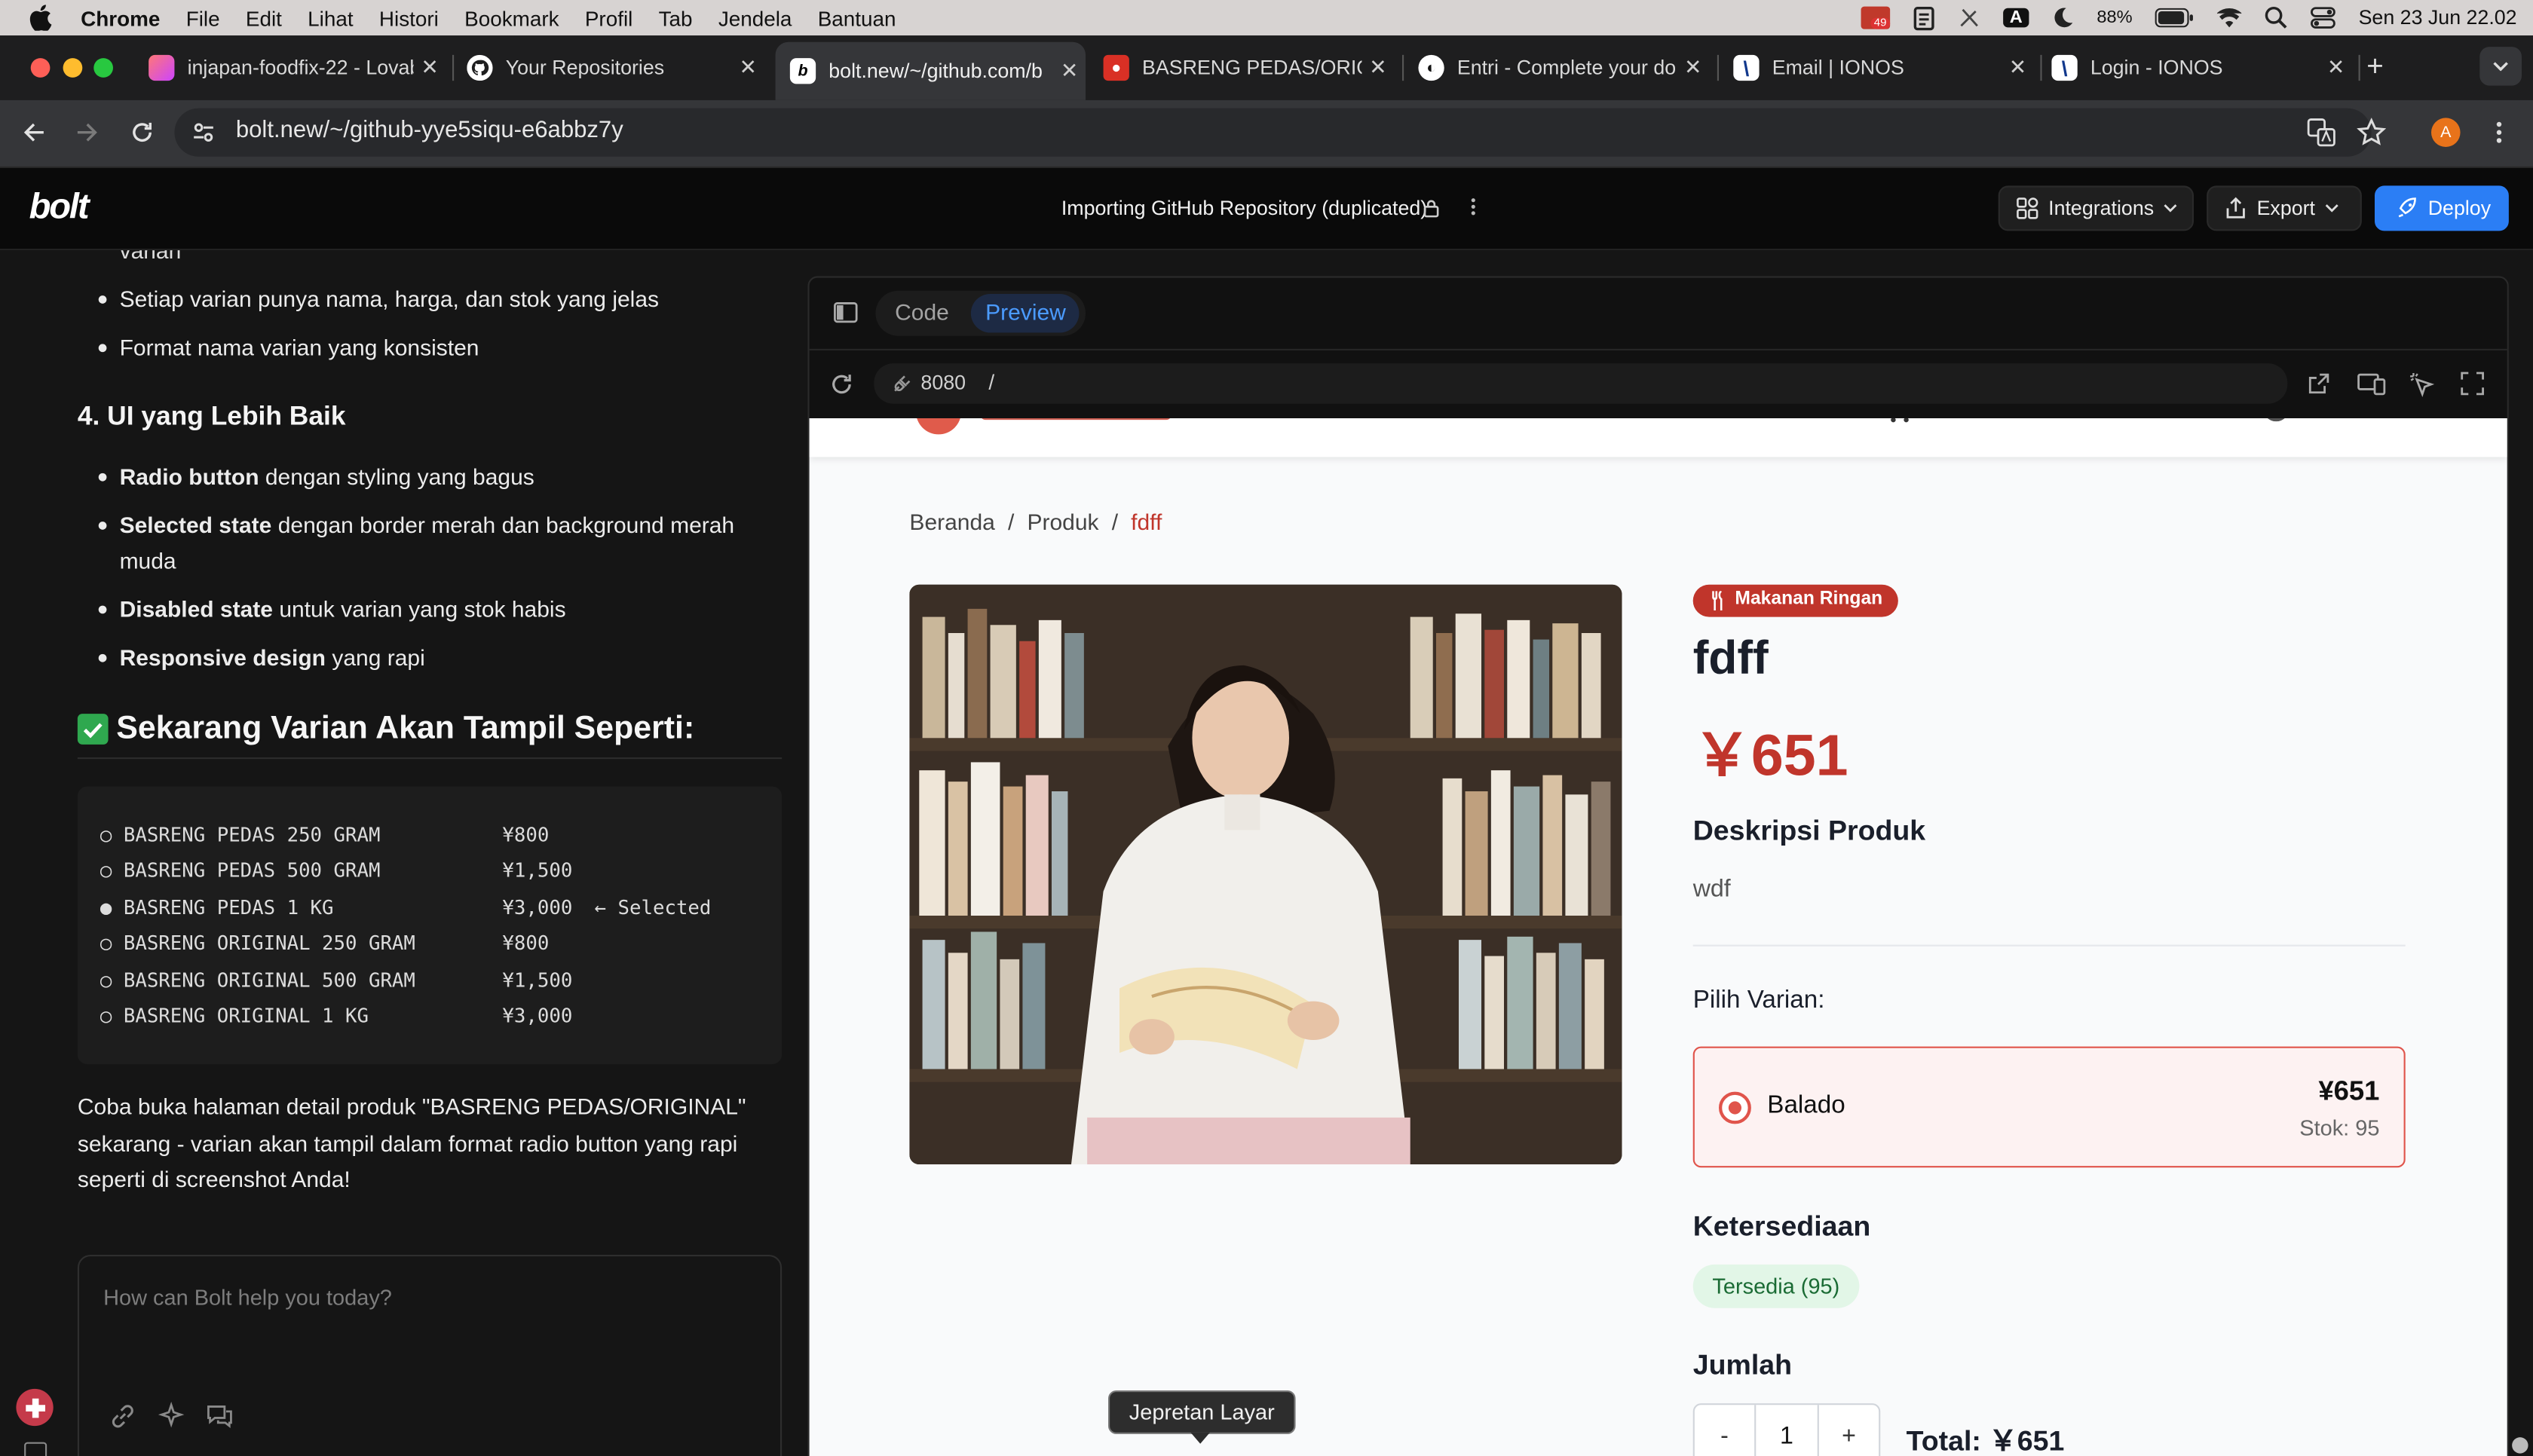 This screenshot has width=2533, height=1456. I want to click on export-button: Export, so click(2284, 208).